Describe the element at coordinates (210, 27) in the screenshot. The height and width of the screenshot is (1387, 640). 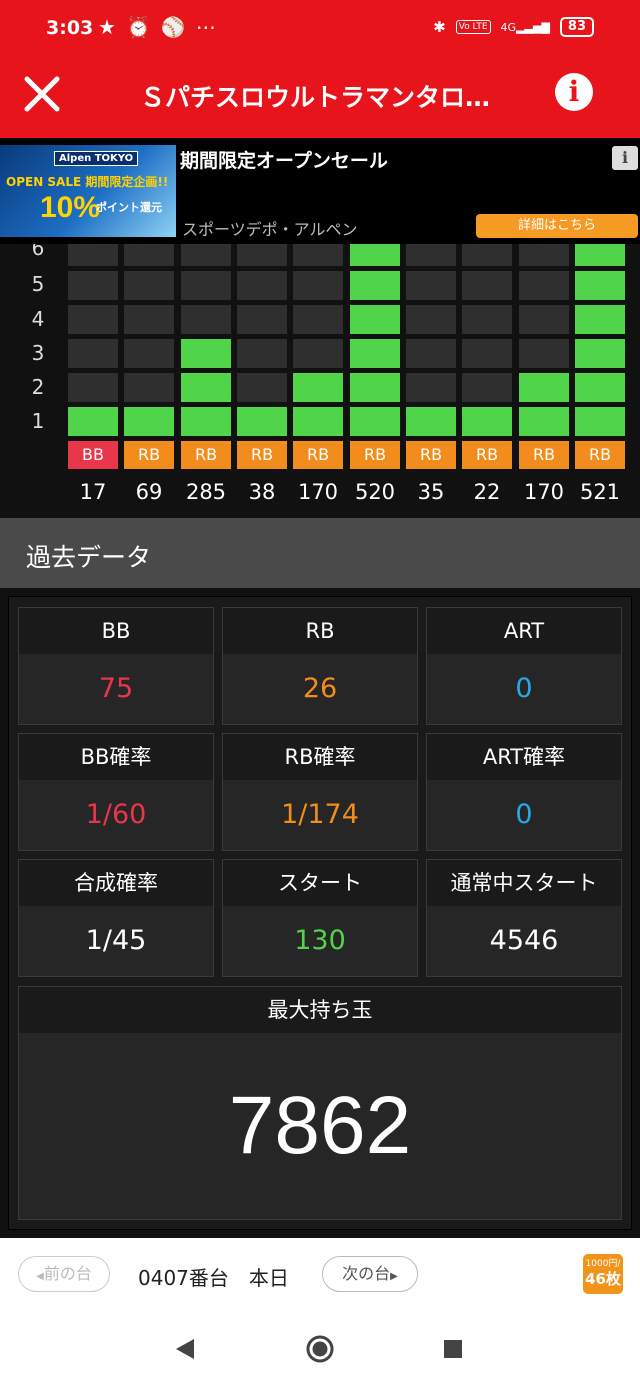
I see `more-dots-icon: ⋯` at that location.